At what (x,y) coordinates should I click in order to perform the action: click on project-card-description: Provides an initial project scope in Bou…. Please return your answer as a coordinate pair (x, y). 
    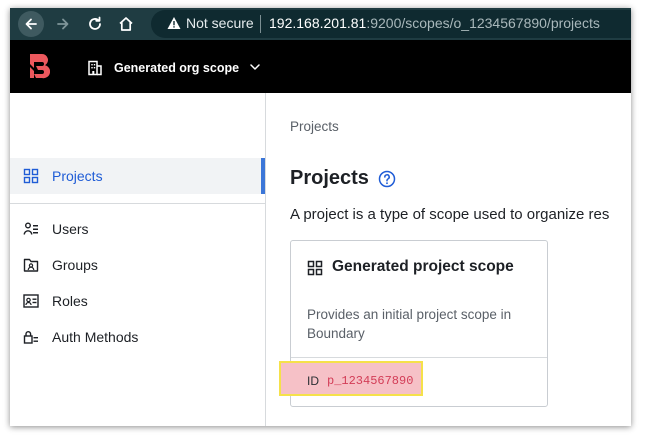
    Looking at the image, I should click on (409, 324).